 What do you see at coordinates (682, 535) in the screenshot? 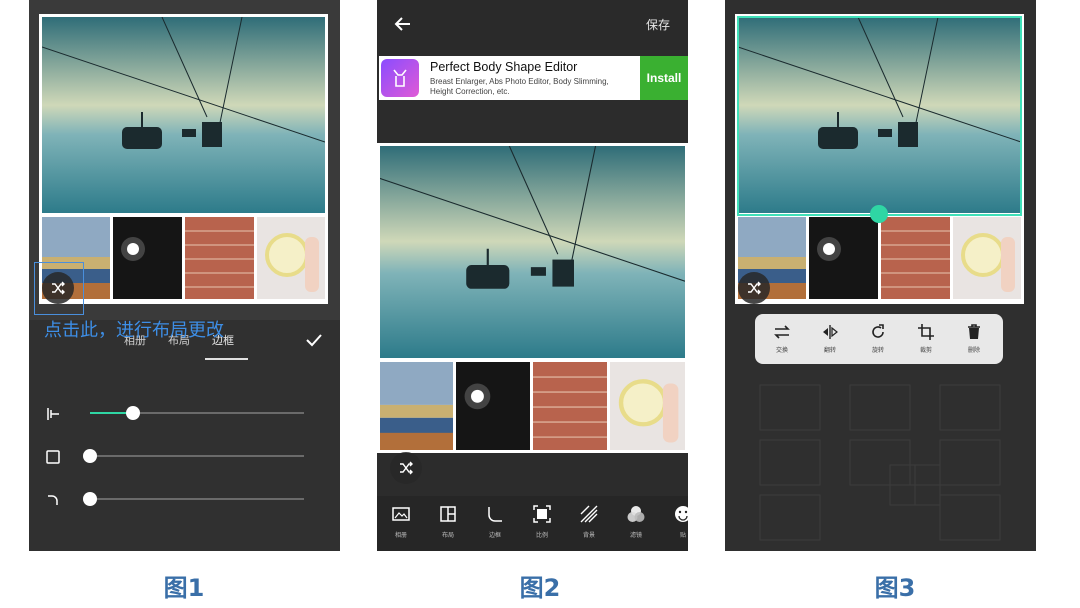
I see `tool-label: 贴` at bounding box center [682, 535].